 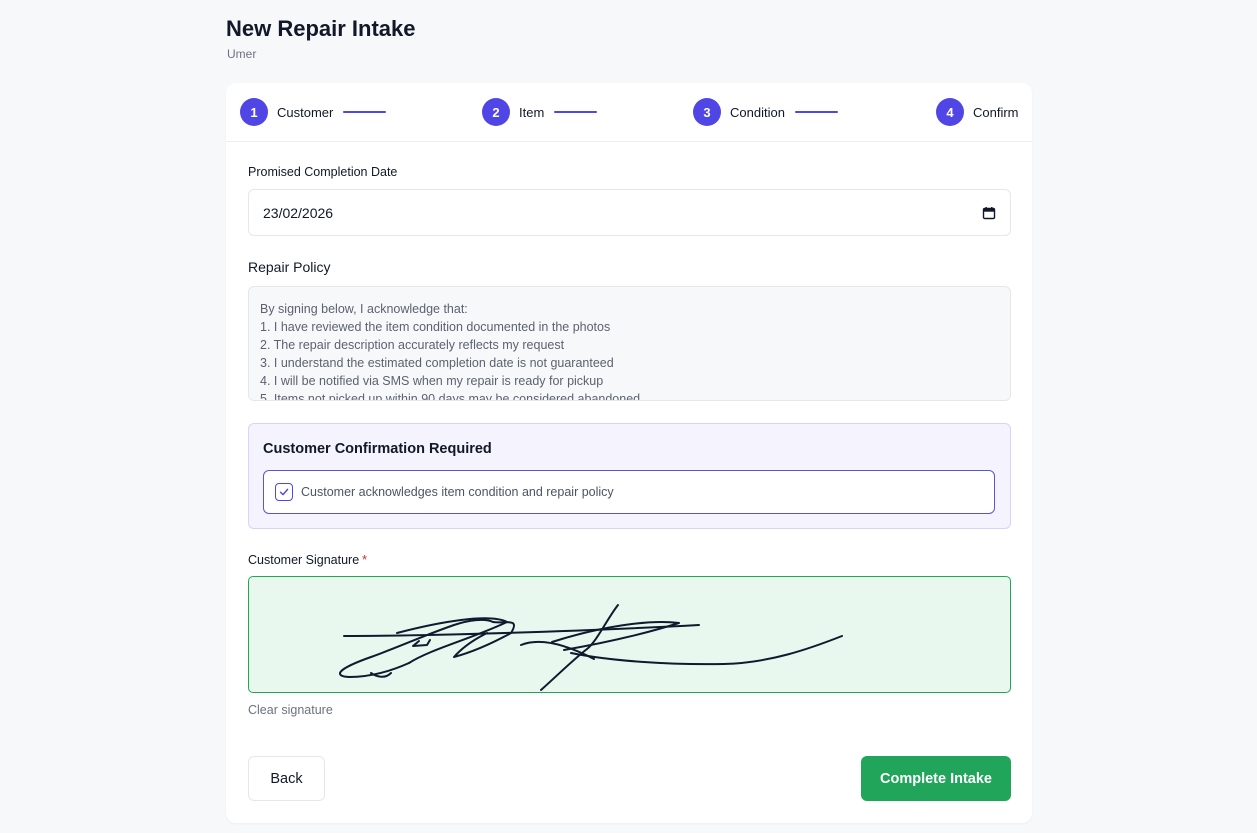 I want to click on signature-pad, so click(x=629, y=634).